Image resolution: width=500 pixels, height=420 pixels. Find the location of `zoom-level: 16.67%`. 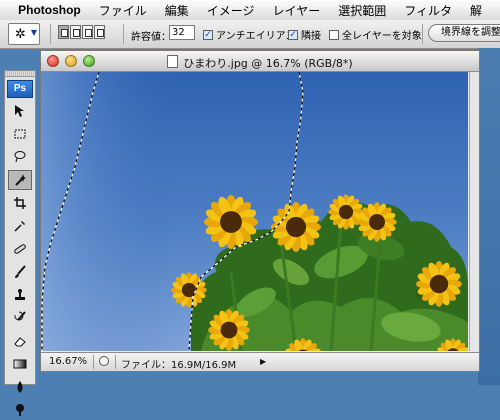

zoom-level: 16.67% is located at coordinates (68, 361).